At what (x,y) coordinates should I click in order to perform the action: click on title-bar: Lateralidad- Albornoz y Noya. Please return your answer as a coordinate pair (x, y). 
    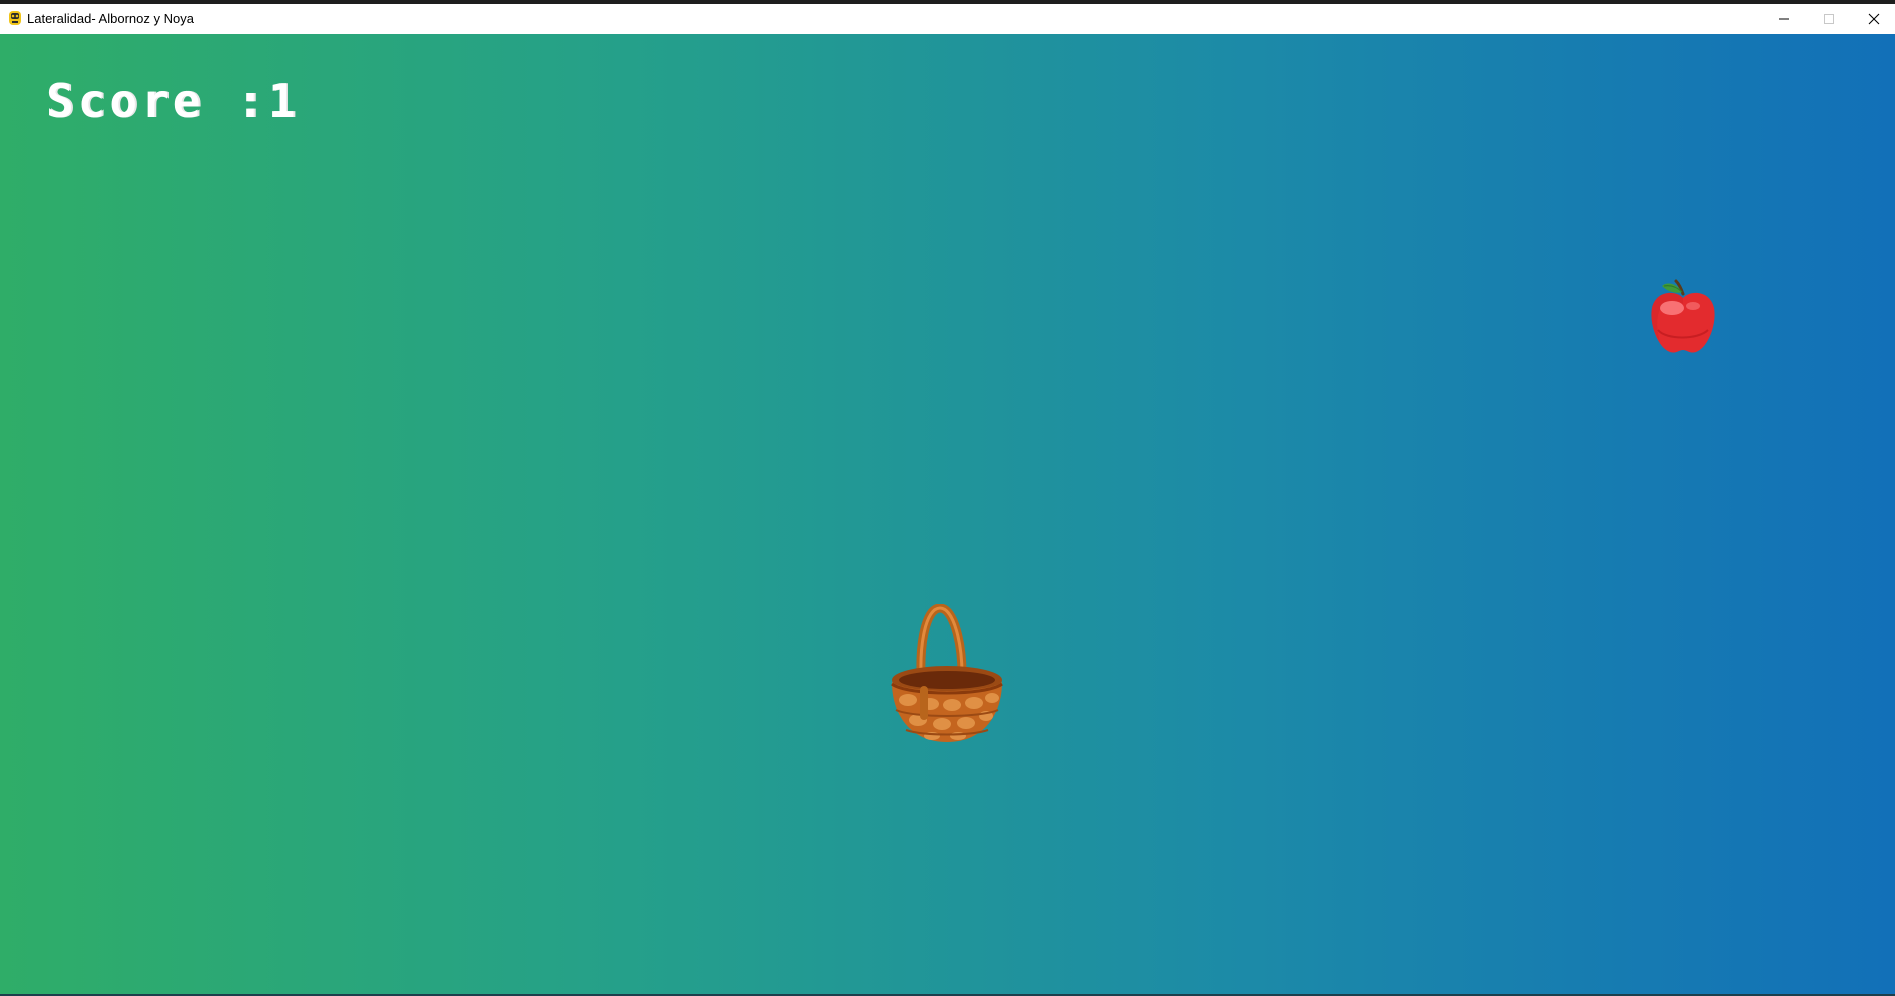
    Looking at the image, I should click on (947, 19).